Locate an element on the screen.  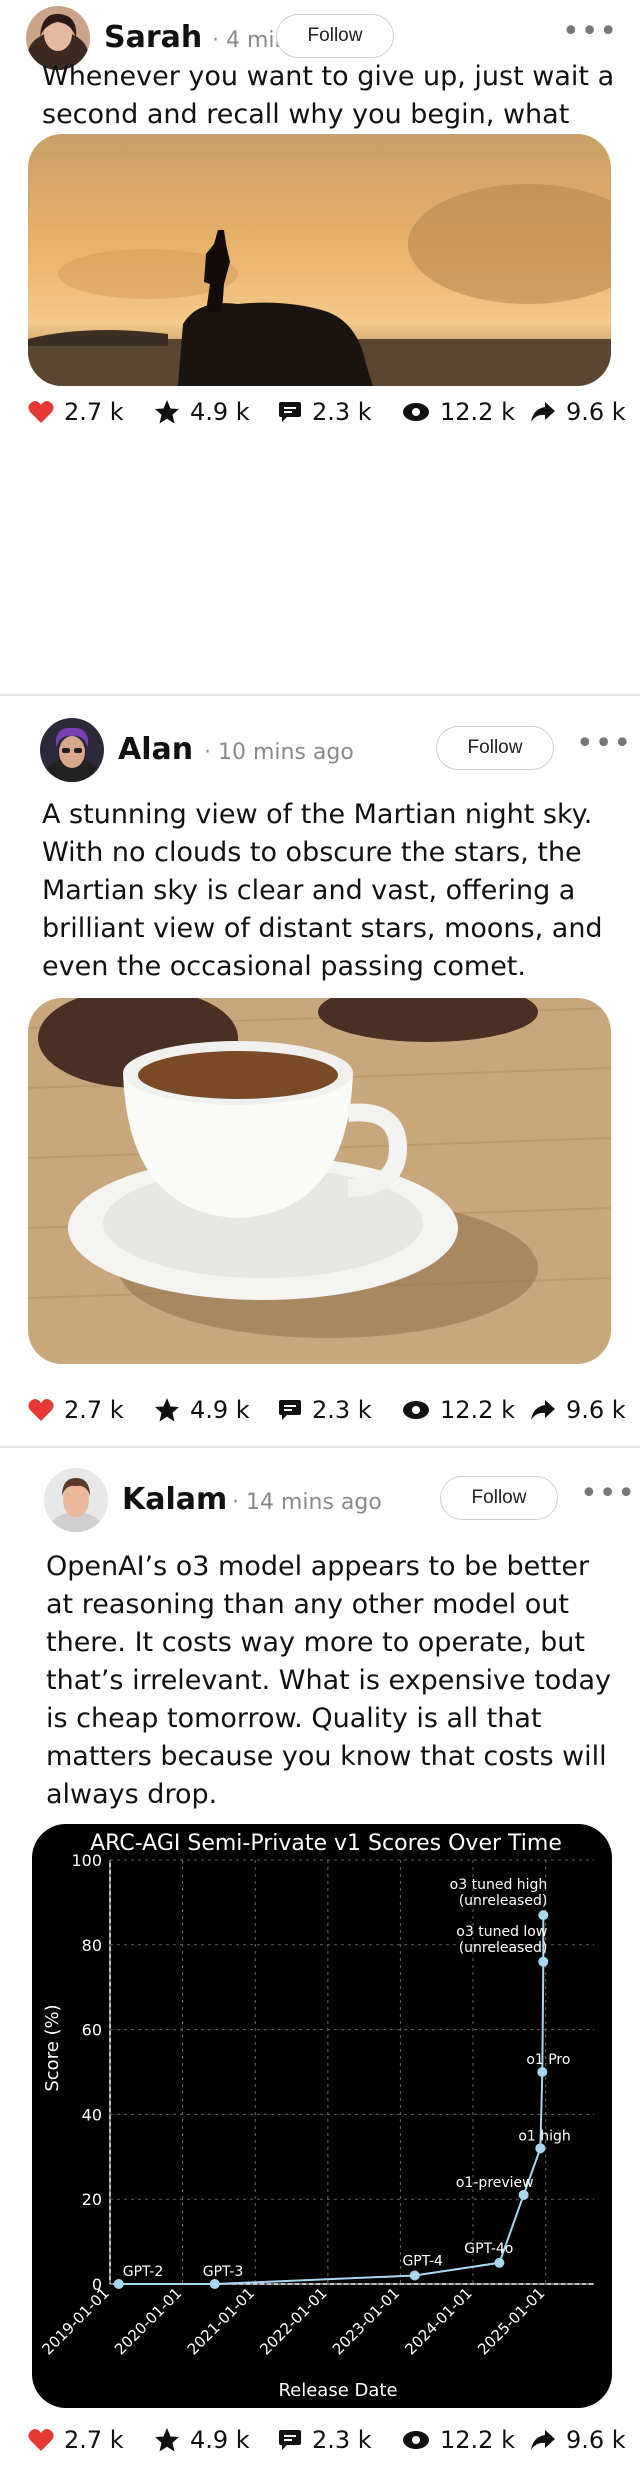
y-tick-label: 60 is located at coordinates (92, 2030).